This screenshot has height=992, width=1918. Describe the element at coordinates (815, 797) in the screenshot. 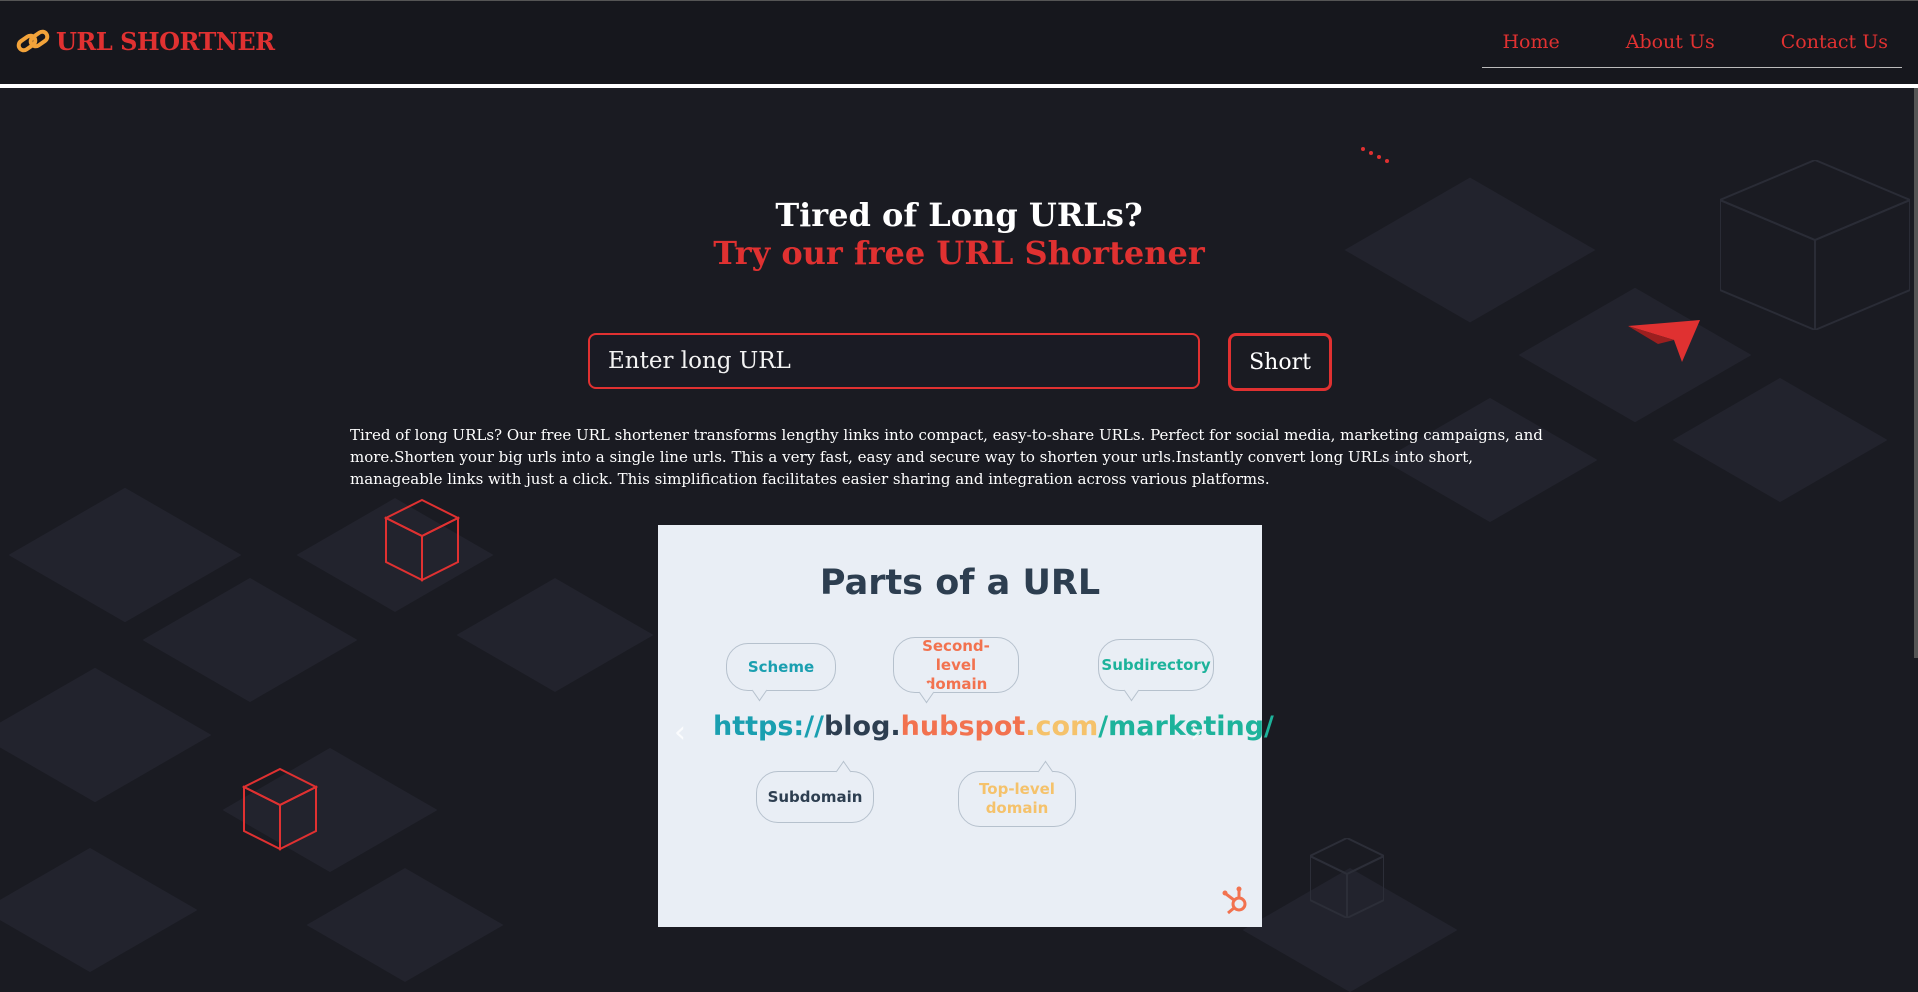

I see `label-subdomain: Subdomain` at that location.